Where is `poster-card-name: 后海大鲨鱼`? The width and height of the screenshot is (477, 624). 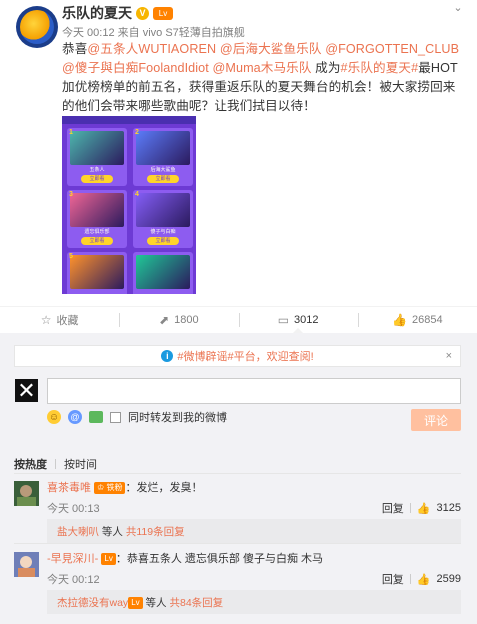
poster-card-name: 后海大鲨鱼 is located at coordinates (163, 170).